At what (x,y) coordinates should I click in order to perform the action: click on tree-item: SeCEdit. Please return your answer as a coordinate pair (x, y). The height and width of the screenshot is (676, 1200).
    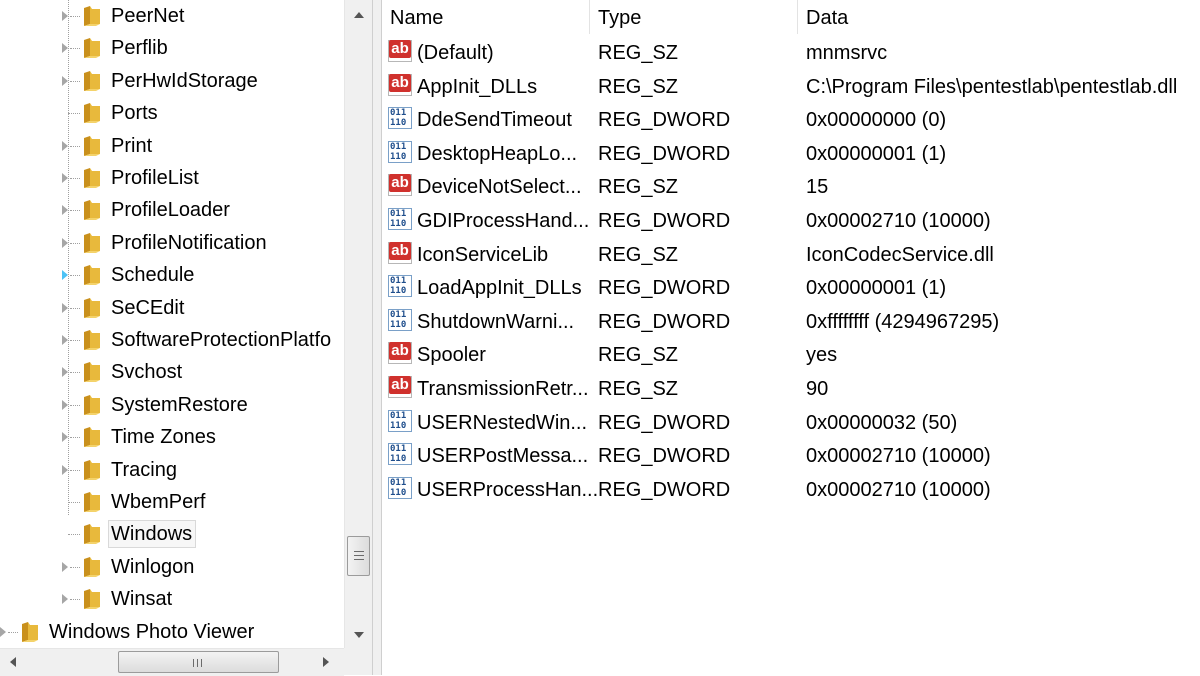
    Looking at the image, I should click on (172, 308).